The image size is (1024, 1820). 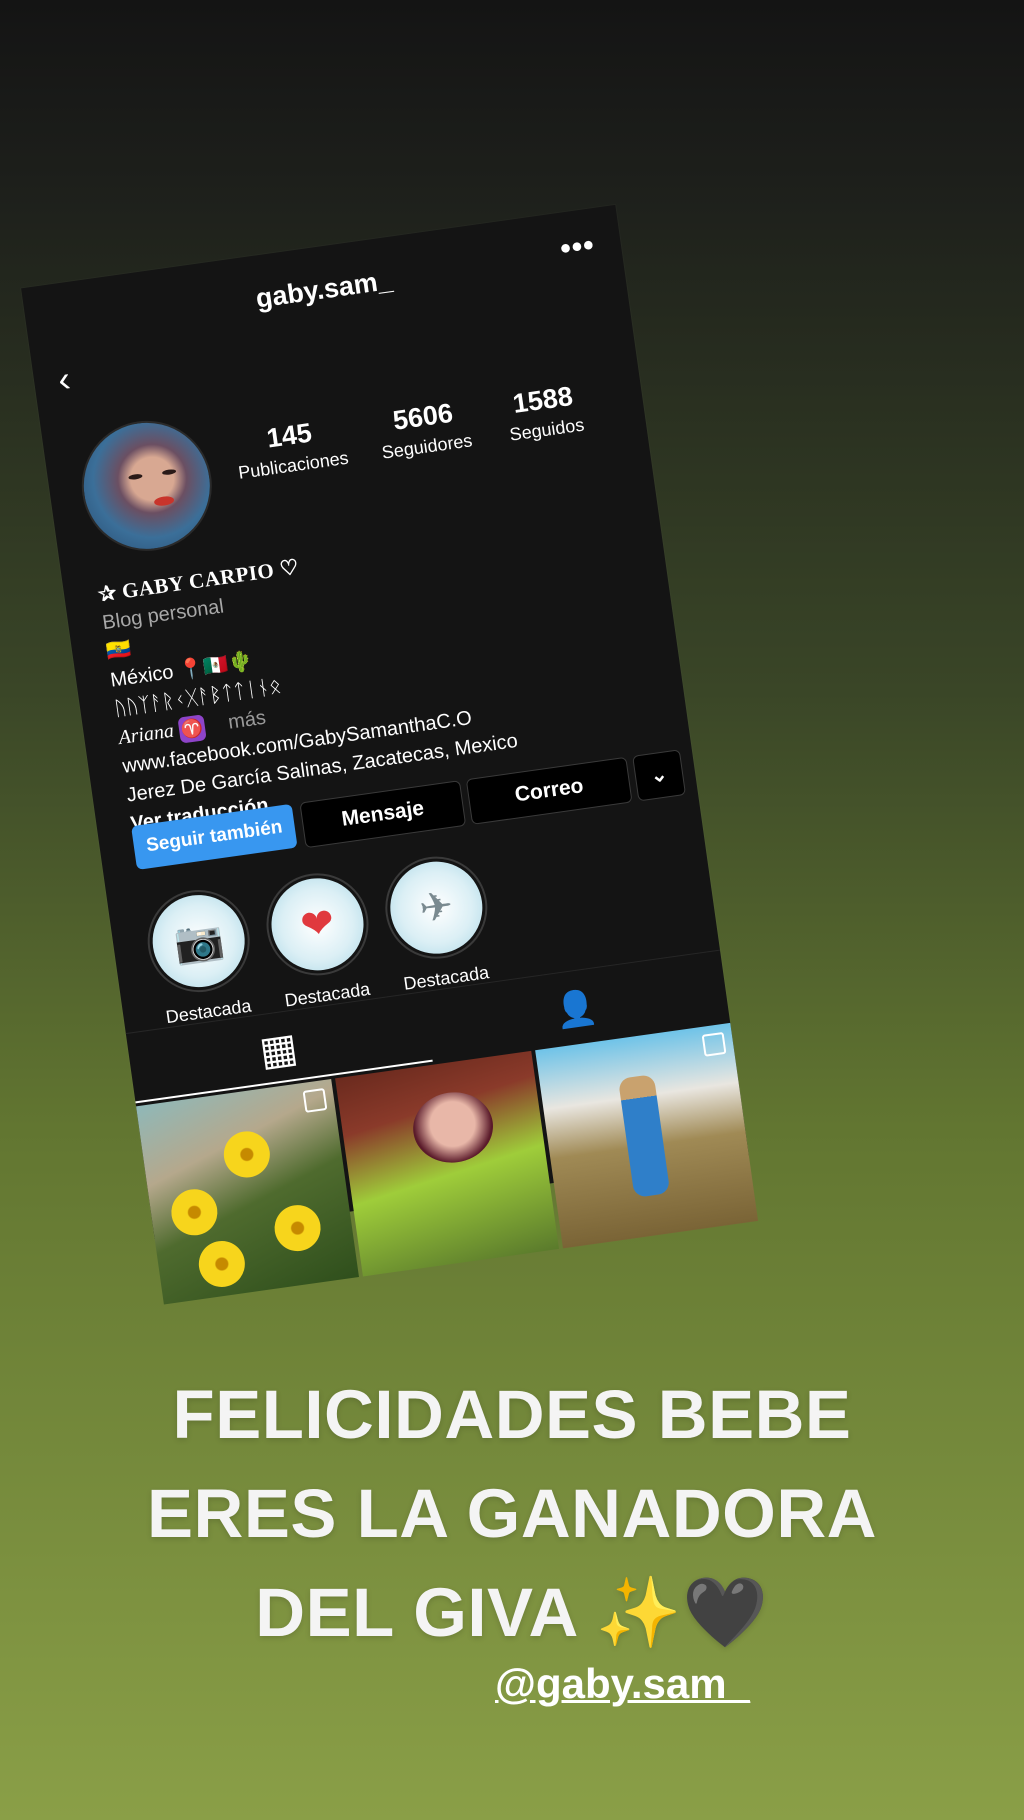 I want to click on hearts-icon: ❤, so click(x=317, y=924).